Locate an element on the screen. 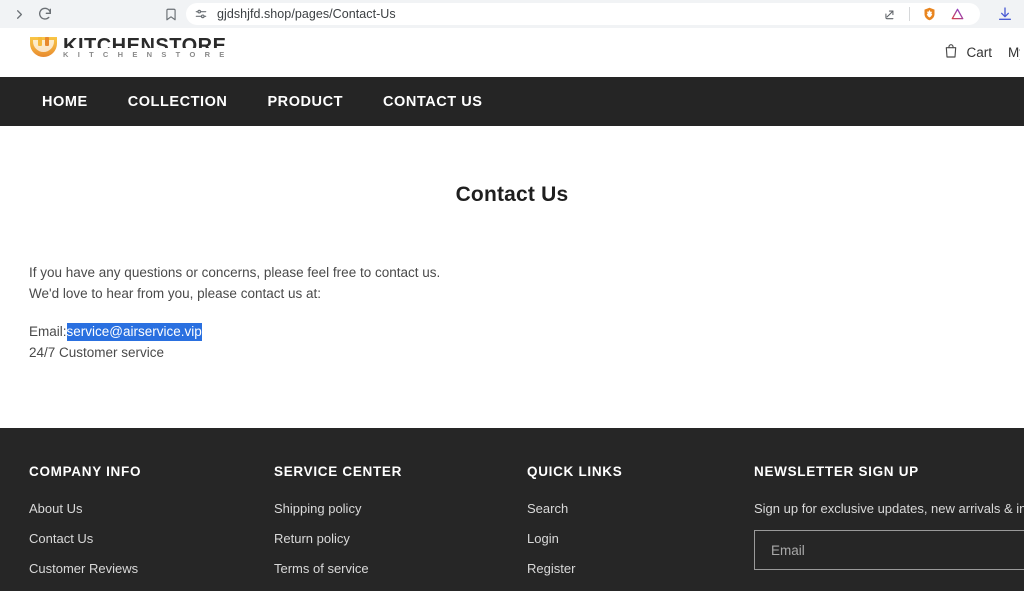 This screenshot has height=591, width=1024. chrome-divider is located at coordinates (909, 14).